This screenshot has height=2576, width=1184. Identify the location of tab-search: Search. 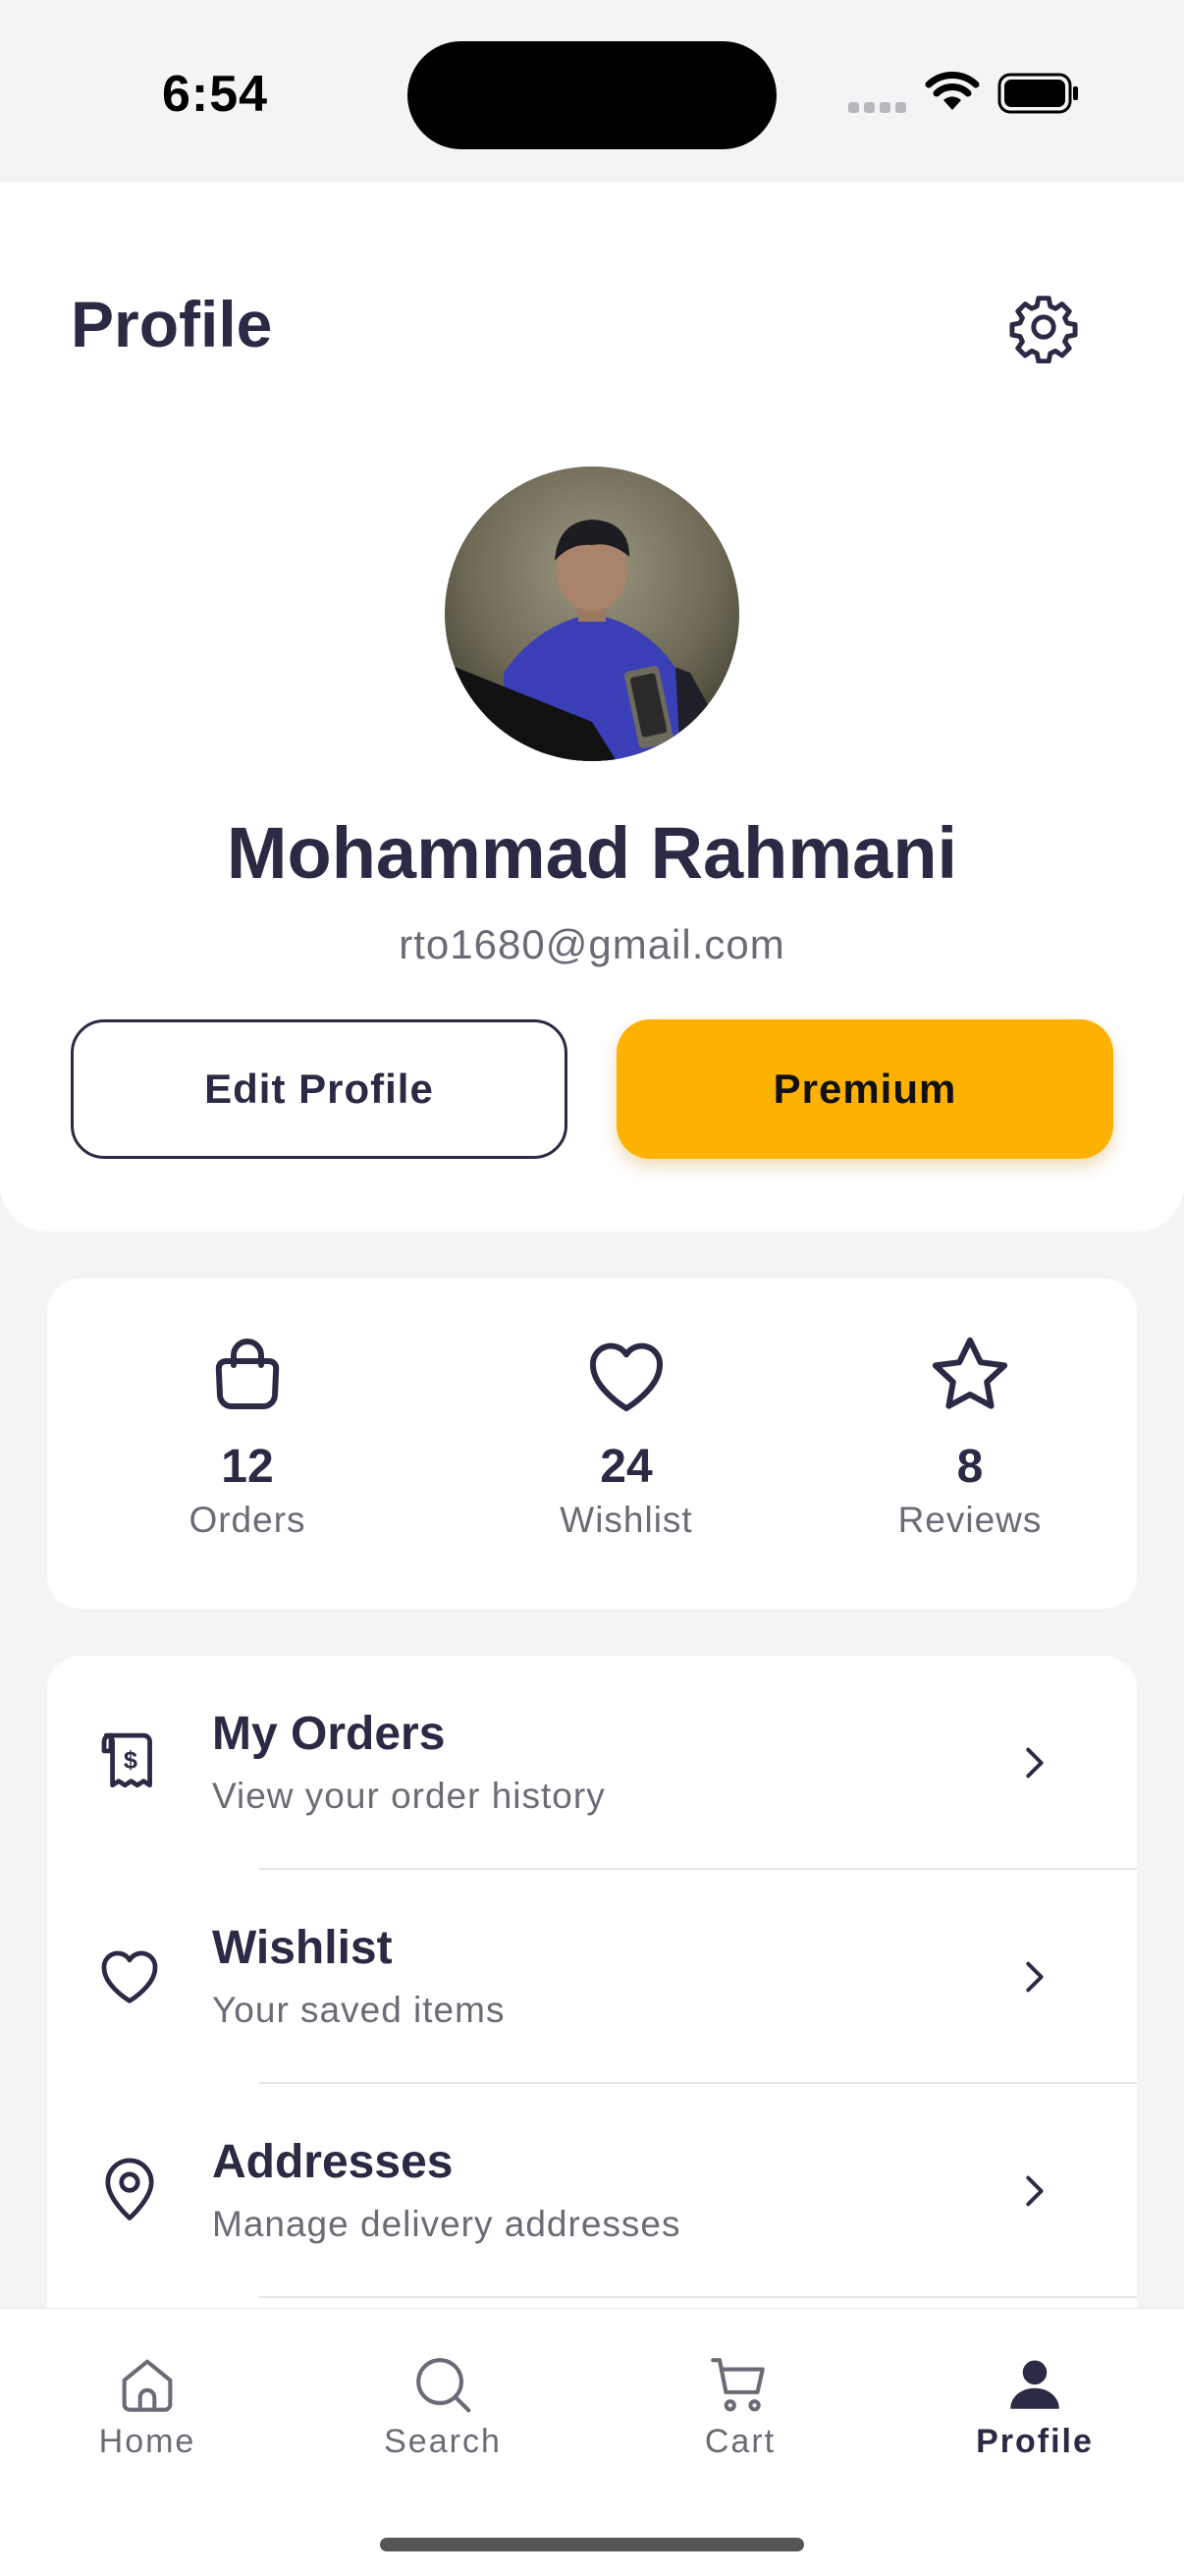
(443, 2400).